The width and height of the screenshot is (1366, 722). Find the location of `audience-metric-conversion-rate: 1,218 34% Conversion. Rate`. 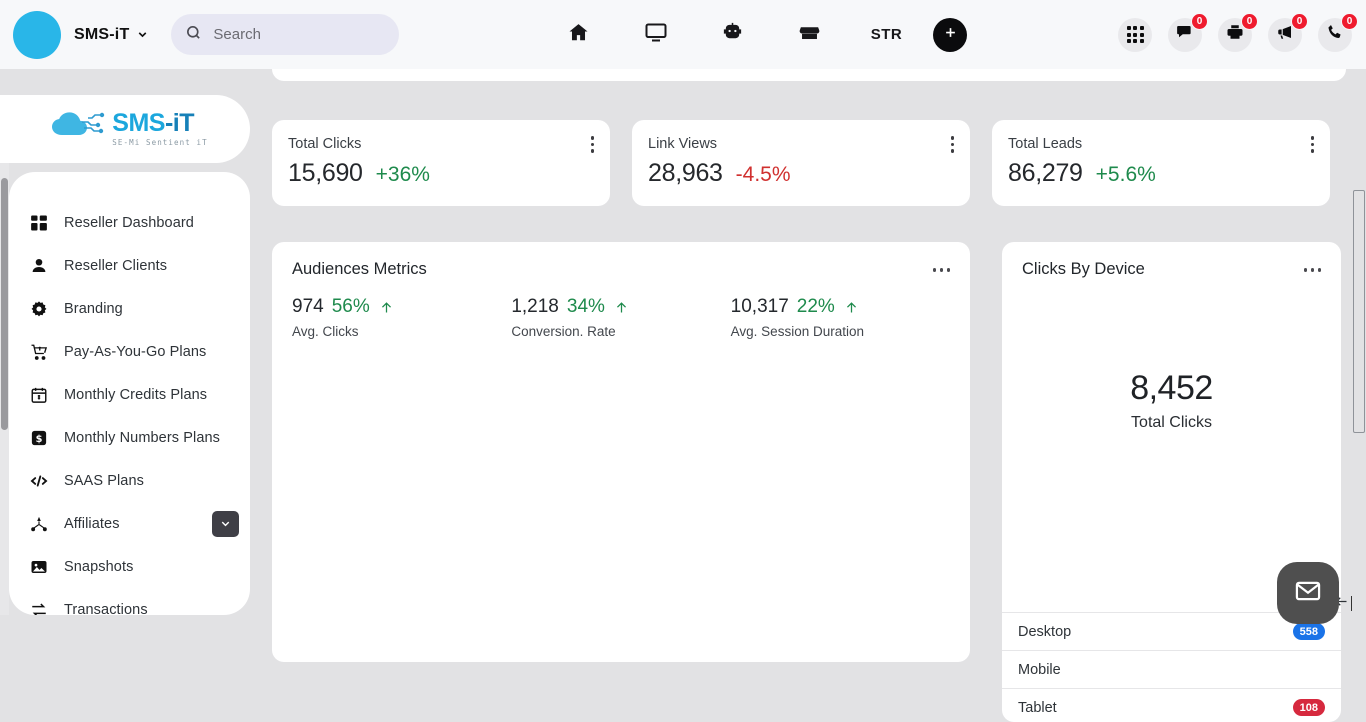

audience-metric-conversion-rate: 1,218 34% Conversion. Rate is located at coordinates (620, 317).